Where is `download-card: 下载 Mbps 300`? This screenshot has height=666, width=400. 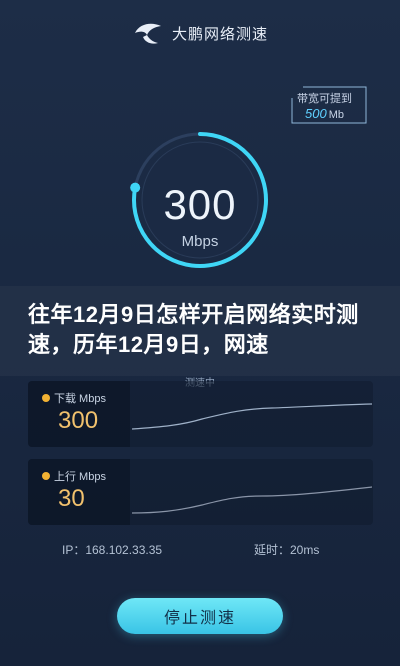
download-card: 下载 Mbps 300 is located at coordinates (200, 414).